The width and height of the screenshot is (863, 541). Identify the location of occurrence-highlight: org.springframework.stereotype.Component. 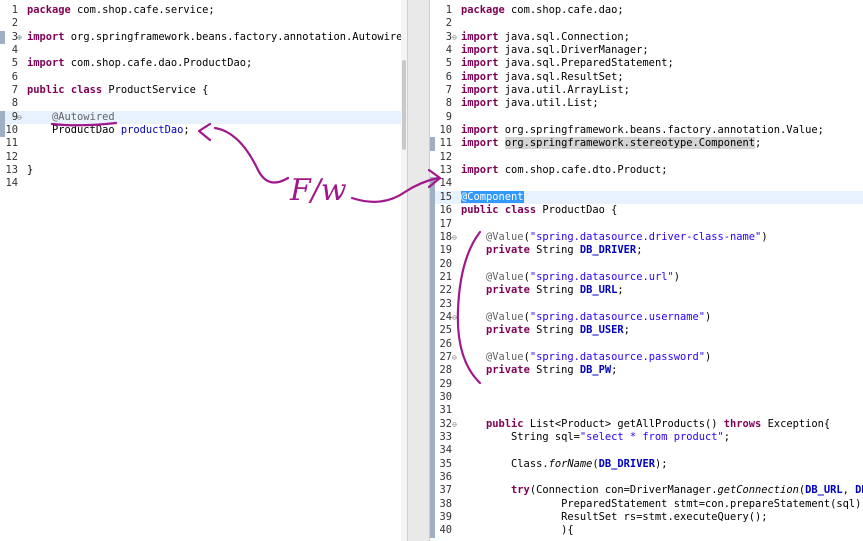
(630, 143).